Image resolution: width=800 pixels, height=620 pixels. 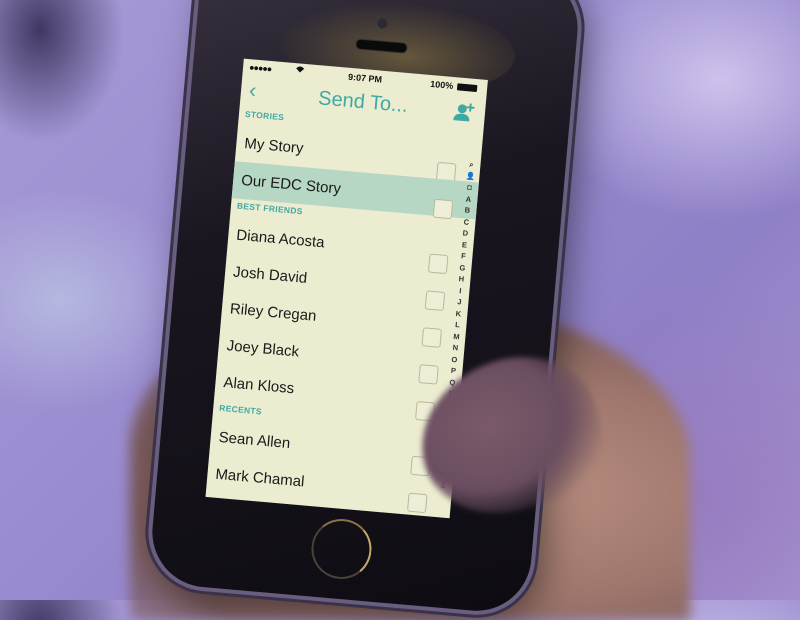 What do you see at coordinates (459, 302) in the screenshot?
I see `index-letter: J` at bounding box center [459, 302].